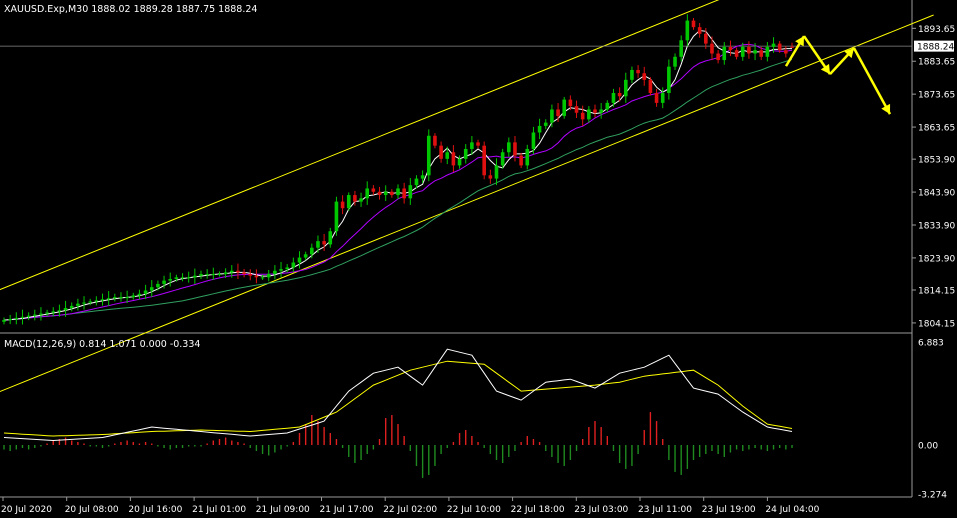 The height and width of the screenshot is (518, 957). Describe the element at coordinates (155, 510) in the screenshot. I see `time-axis-label: 20 Jul 16:00` at that location.